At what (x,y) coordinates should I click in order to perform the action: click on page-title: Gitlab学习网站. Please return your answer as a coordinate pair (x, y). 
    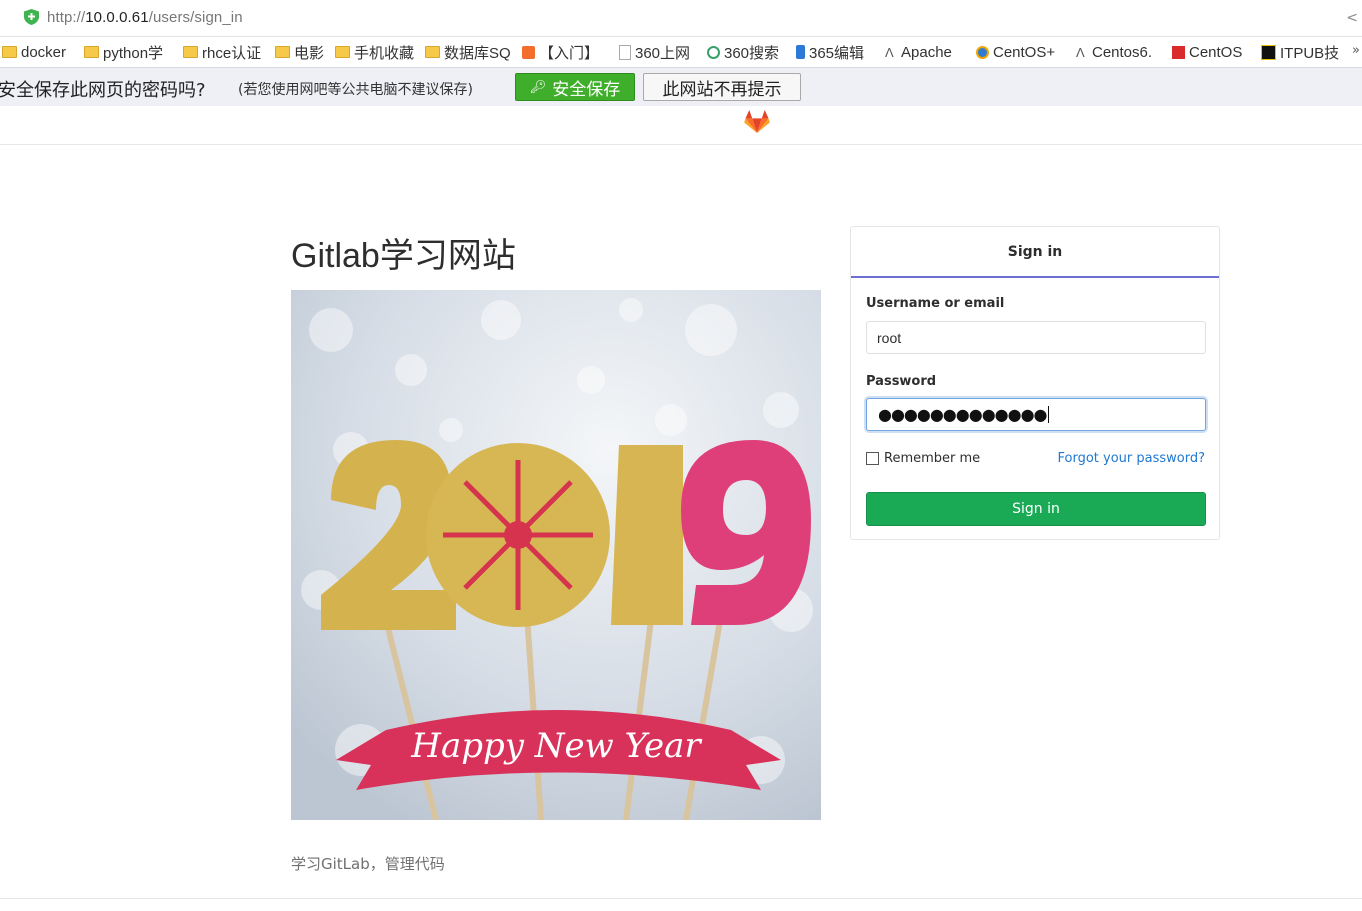
    Looking at the image, I should click on (403, 256).